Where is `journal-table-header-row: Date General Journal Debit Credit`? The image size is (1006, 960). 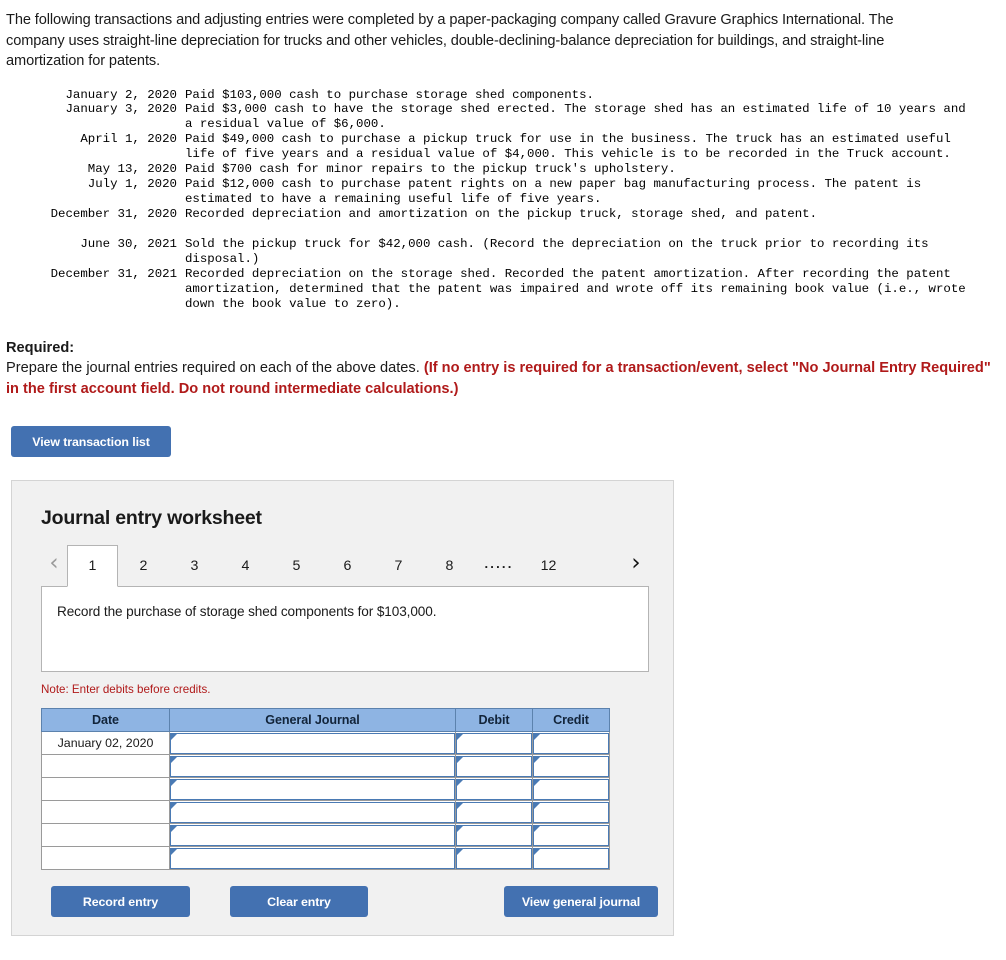
journal-table-header-row: Date General Journal Debit Credit is located at coordinates (325, 720).